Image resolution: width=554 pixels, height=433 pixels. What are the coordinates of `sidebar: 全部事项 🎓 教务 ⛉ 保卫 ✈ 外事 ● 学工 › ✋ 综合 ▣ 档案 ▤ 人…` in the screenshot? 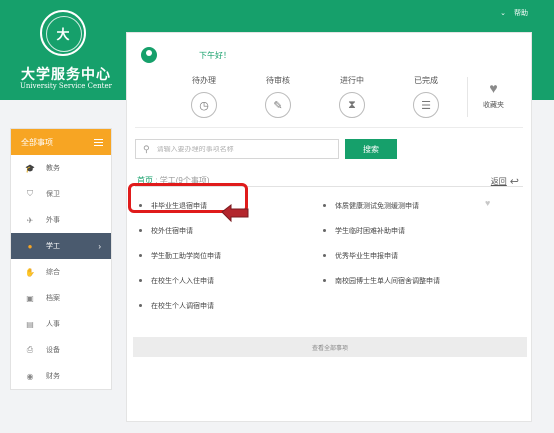 It's located at (61, 259).